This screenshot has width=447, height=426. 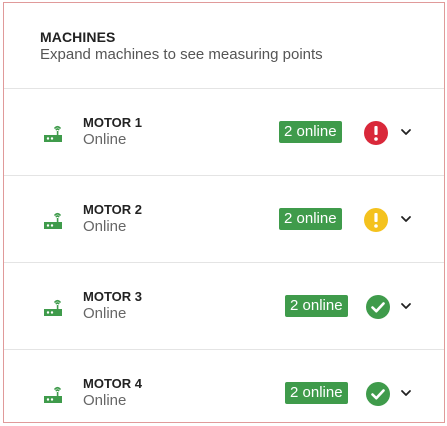 I want to click on machine-name: MOTOR 3, so click(x=112, y=296).